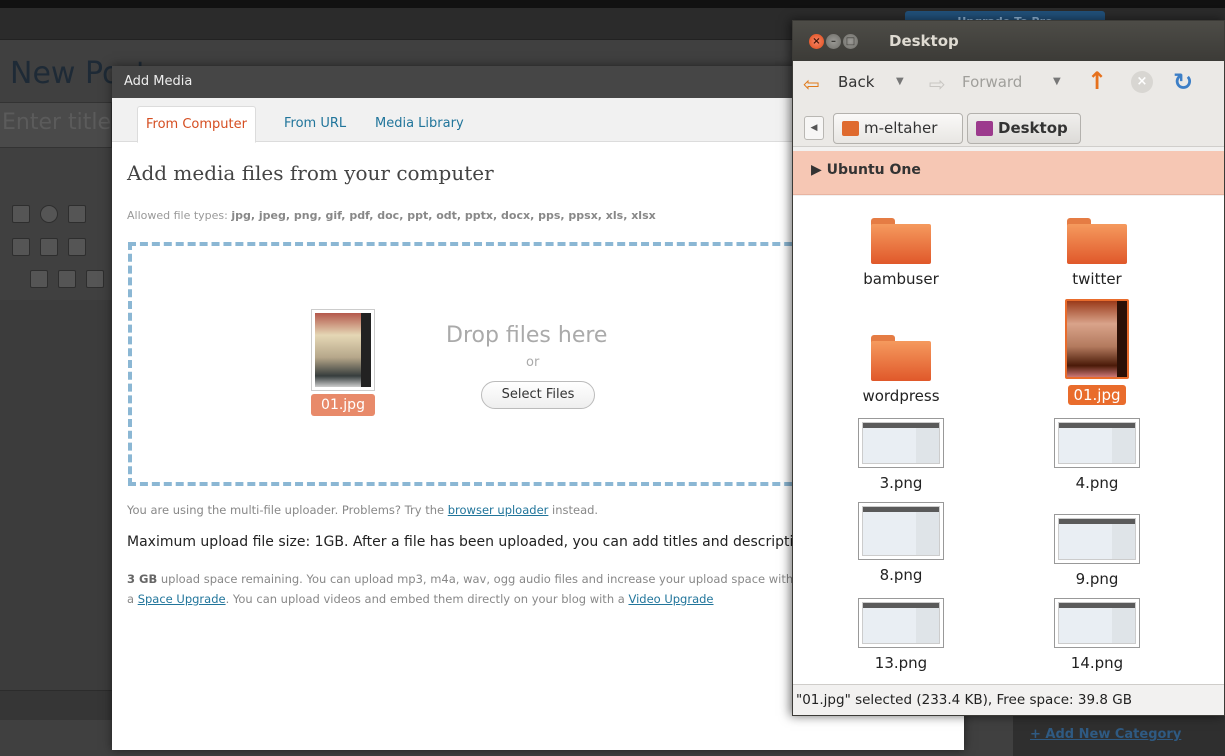 This screenshot has height=756, width=1225. I want to click on path-scroll-left-button: ◀, so click(814, 128).